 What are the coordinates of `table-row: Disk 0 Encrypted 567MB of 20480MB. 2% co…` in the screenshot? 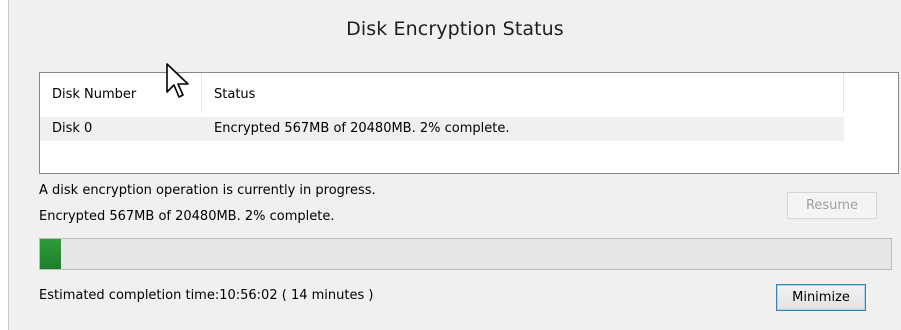 It's located at (442, 129).